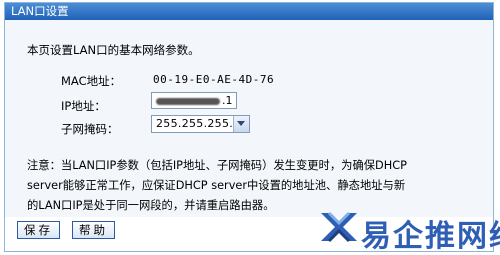  What do you see at coordinates (430, 236) in the screenshot?
I see `watermark-text: 易企推网络` at bounding box center [430, 236].